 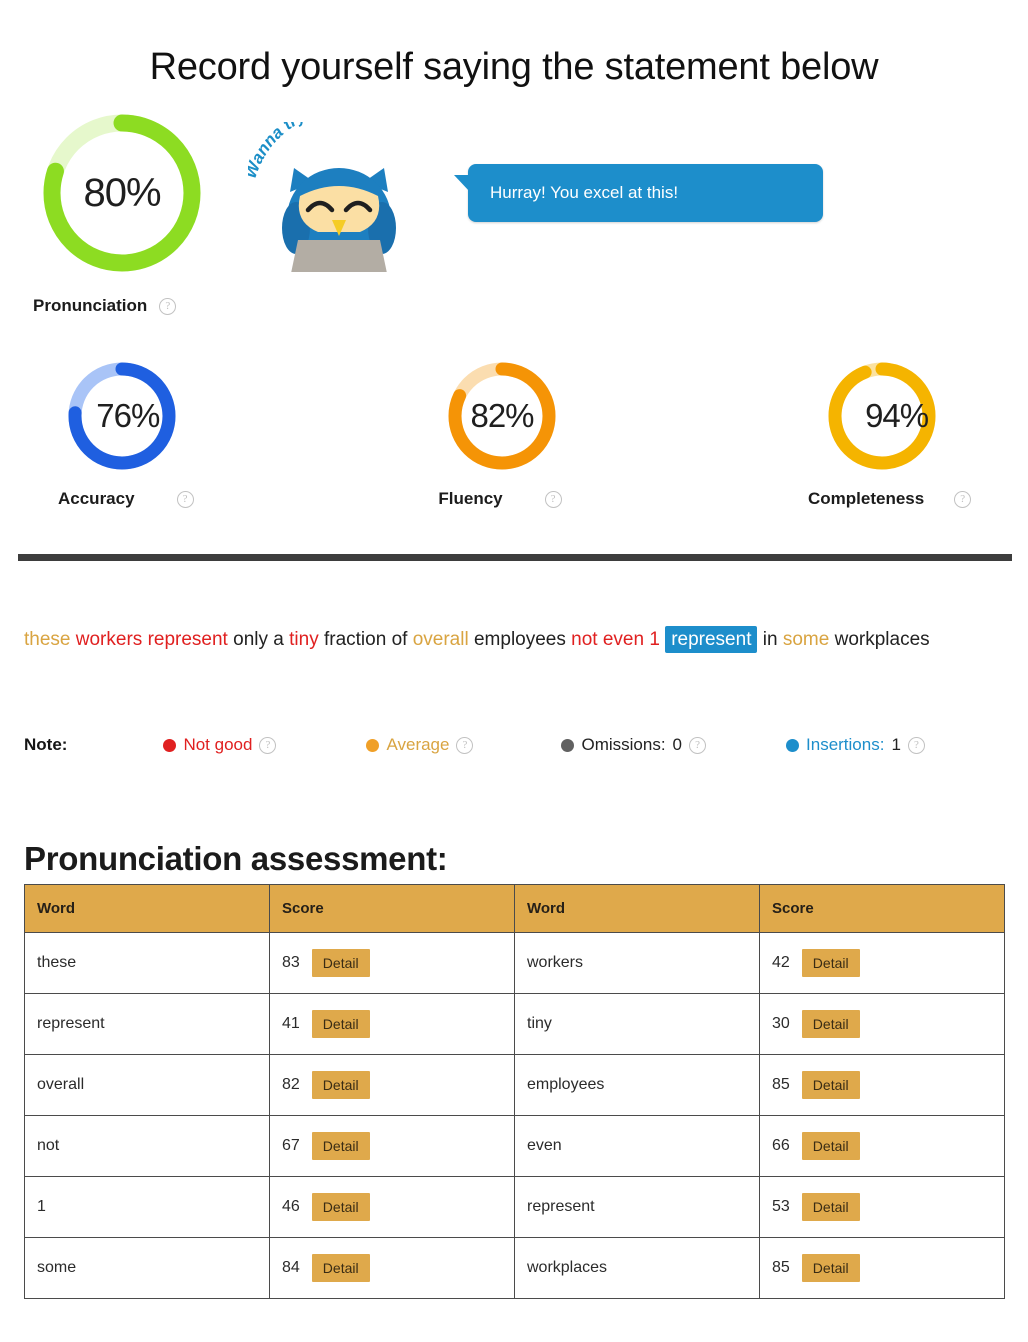 I want to click on legend-item-insertions: Insertions: 1 ?, so click(x=855, y=745).